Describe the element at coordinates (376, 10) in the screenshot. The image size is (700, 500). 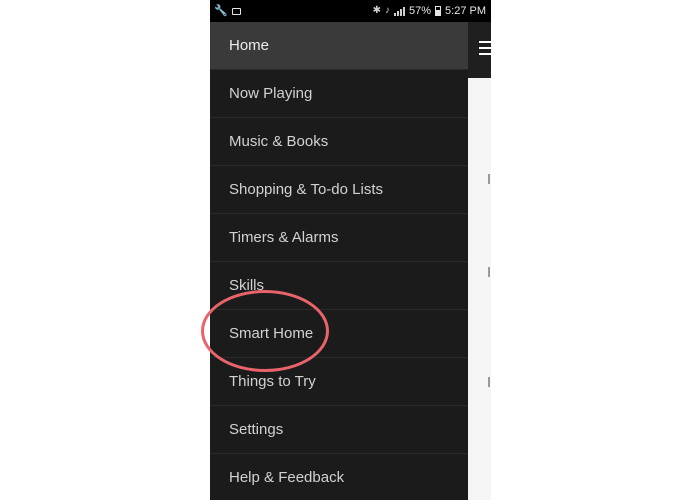
I see `bluetooth-icon: ✱` at that location.